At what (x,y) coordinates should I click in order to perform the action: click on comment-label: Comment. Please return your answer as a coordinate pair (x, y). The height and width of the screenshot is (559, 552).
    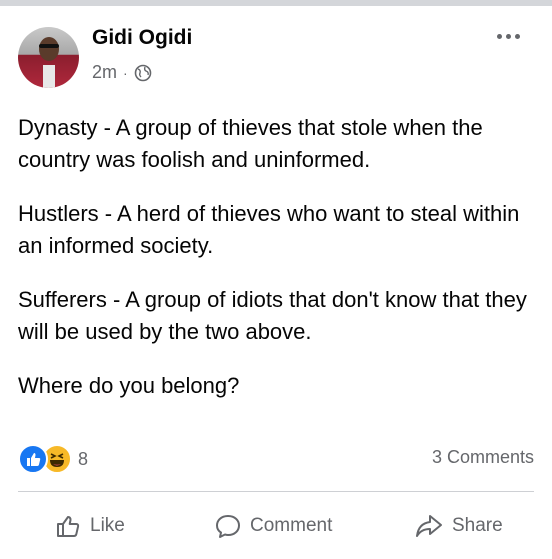
    Looking at the image, I should click on (291, 525).